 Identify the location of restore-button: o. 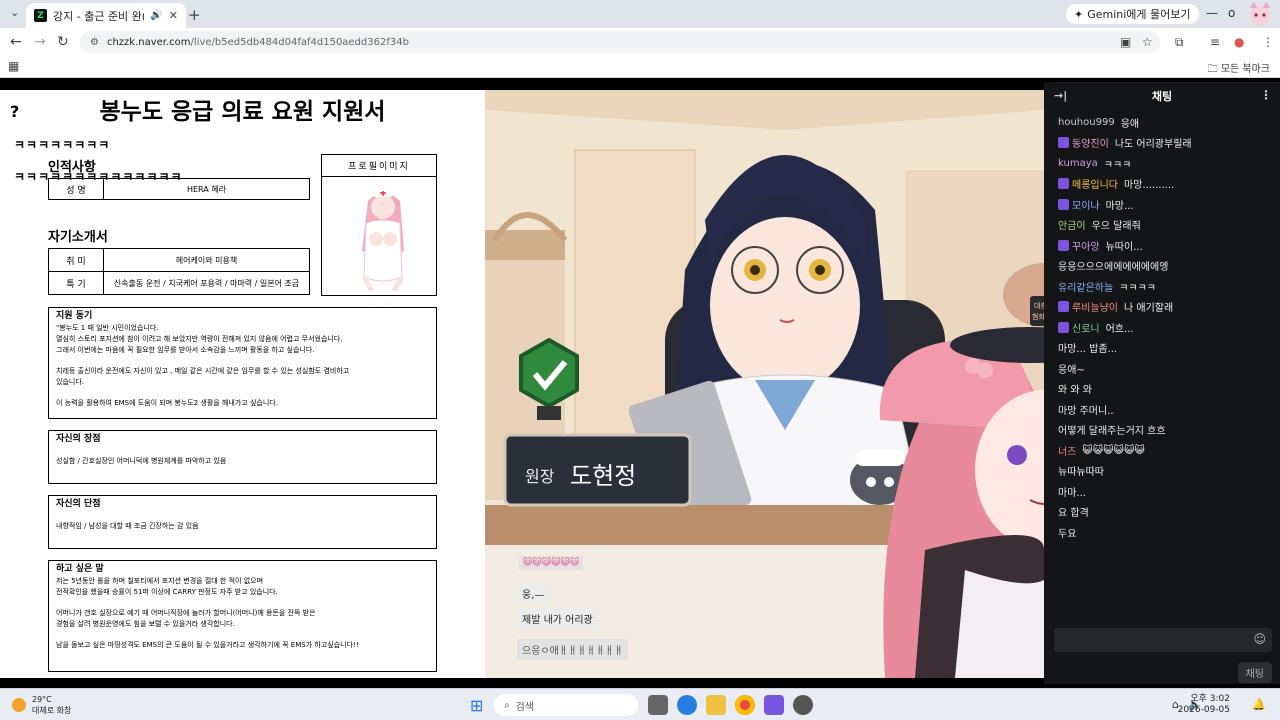
(1231, 13).